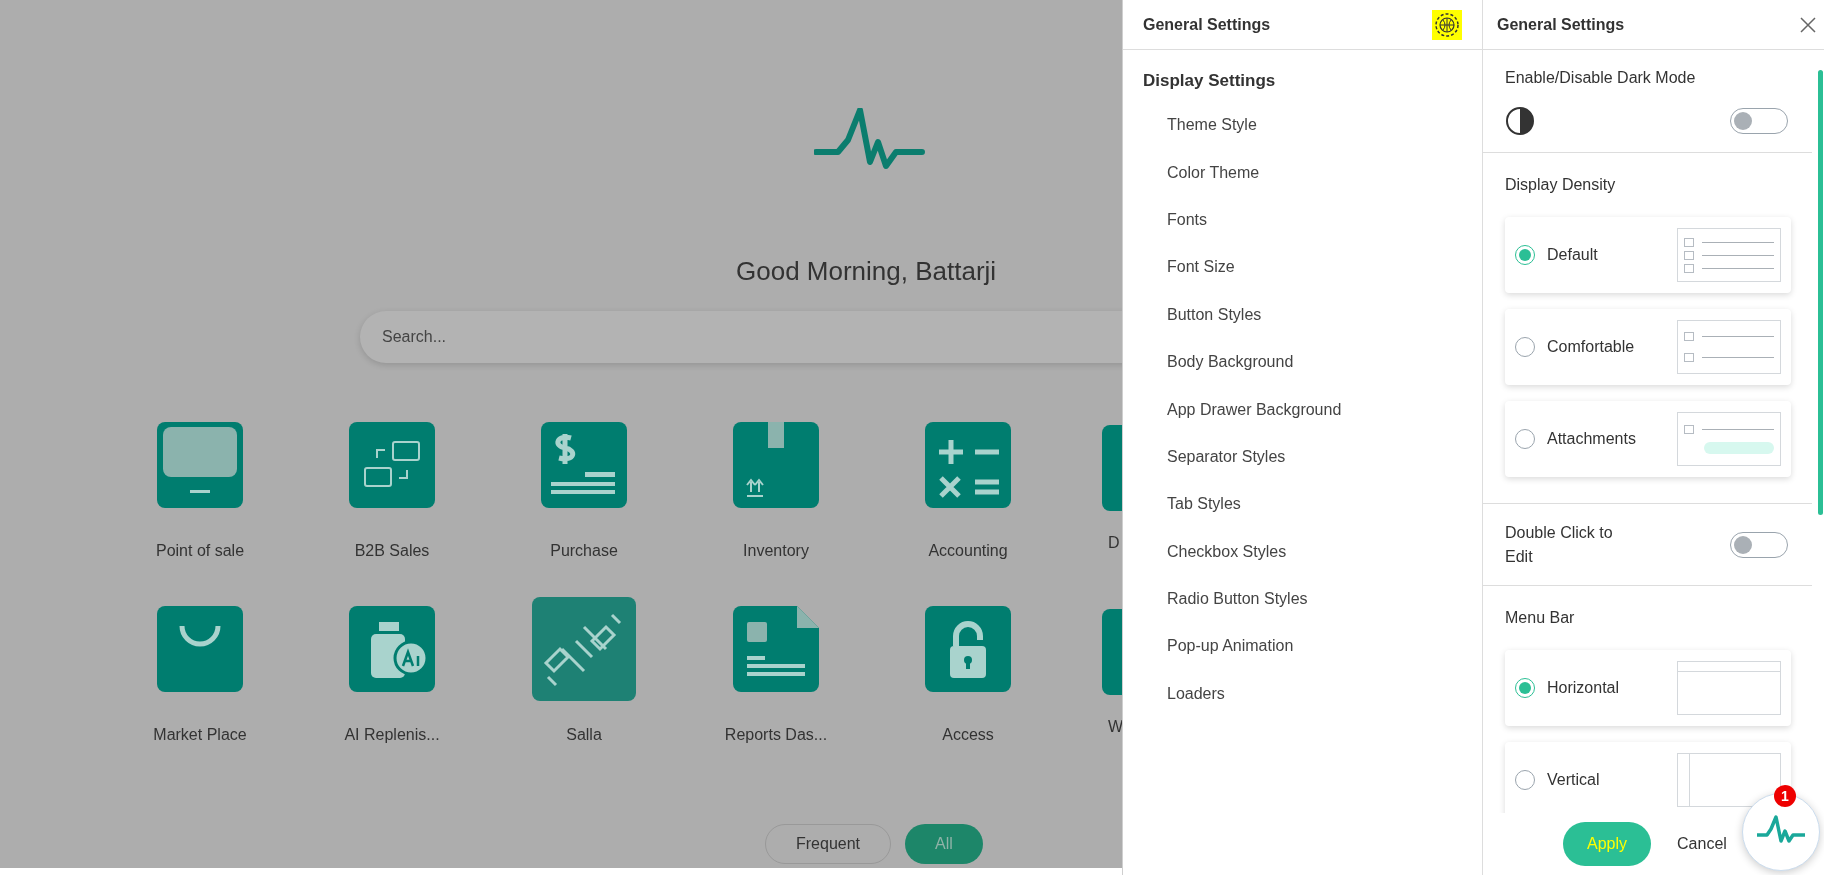  Describe the element at coordinates (1302, 409) in the screenshot. I see `settings-menu-item: App Drawer Background` at that location.